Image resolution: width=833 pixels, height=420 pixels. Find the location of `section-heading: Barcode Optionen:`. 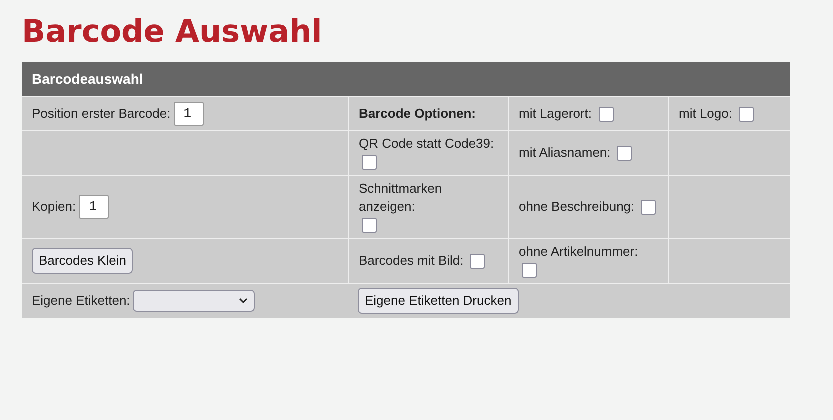

section-heading: Barcode Optionen: is located at coordinates (417, 113).